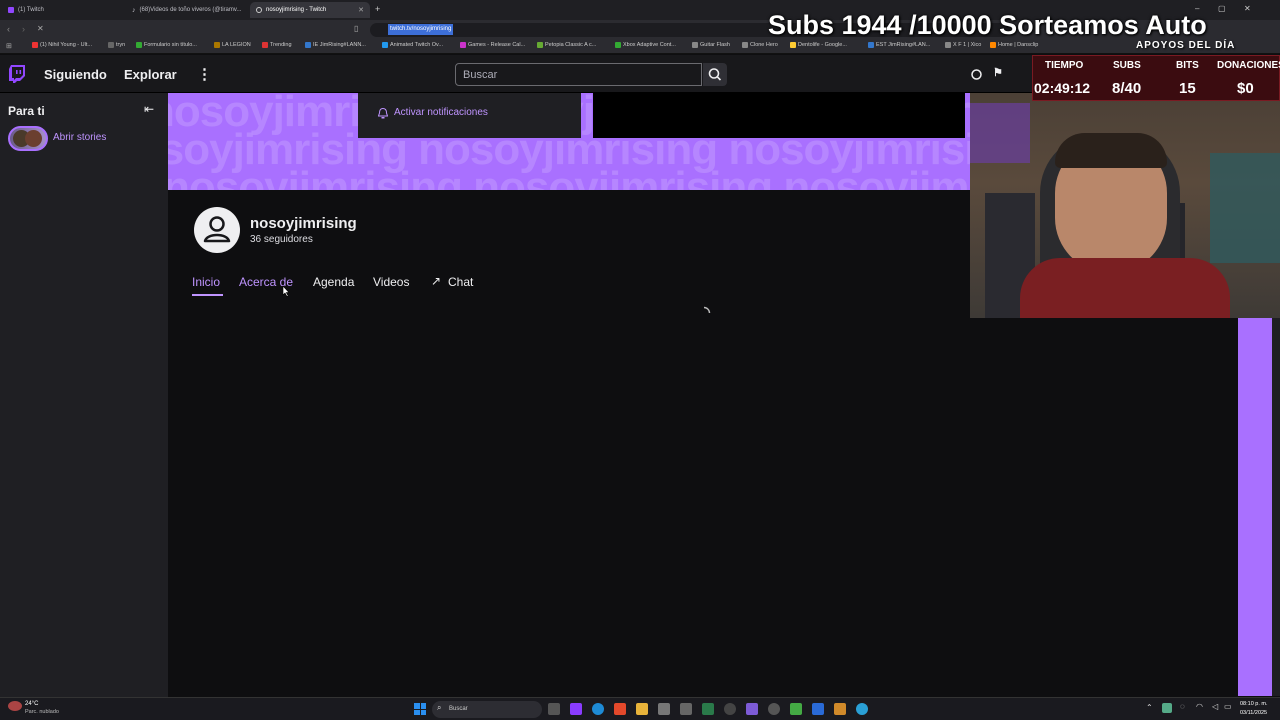  Describe the element at coordinates (730, 709) in the screenshot. I see `obs-icon` at that location.